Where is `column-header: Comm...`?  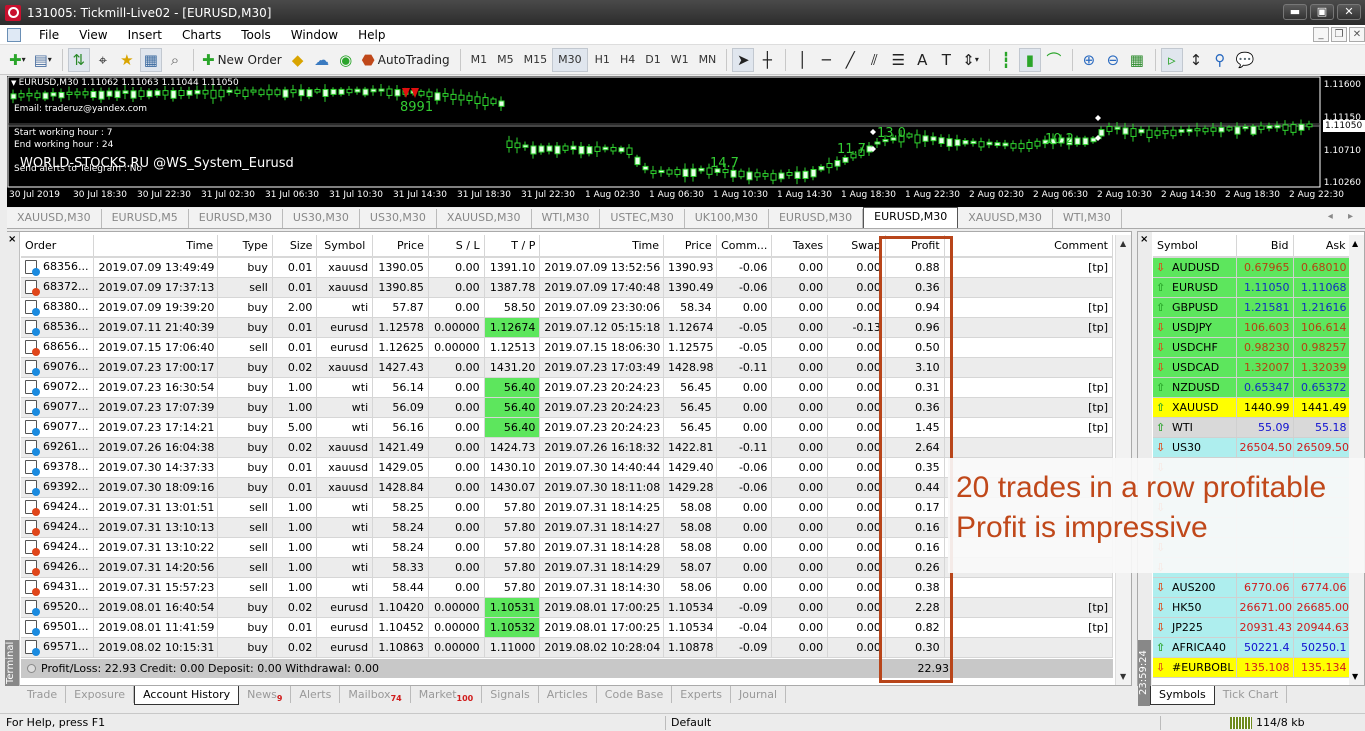
column-header: Comm... is located at coordinates (744, 246).